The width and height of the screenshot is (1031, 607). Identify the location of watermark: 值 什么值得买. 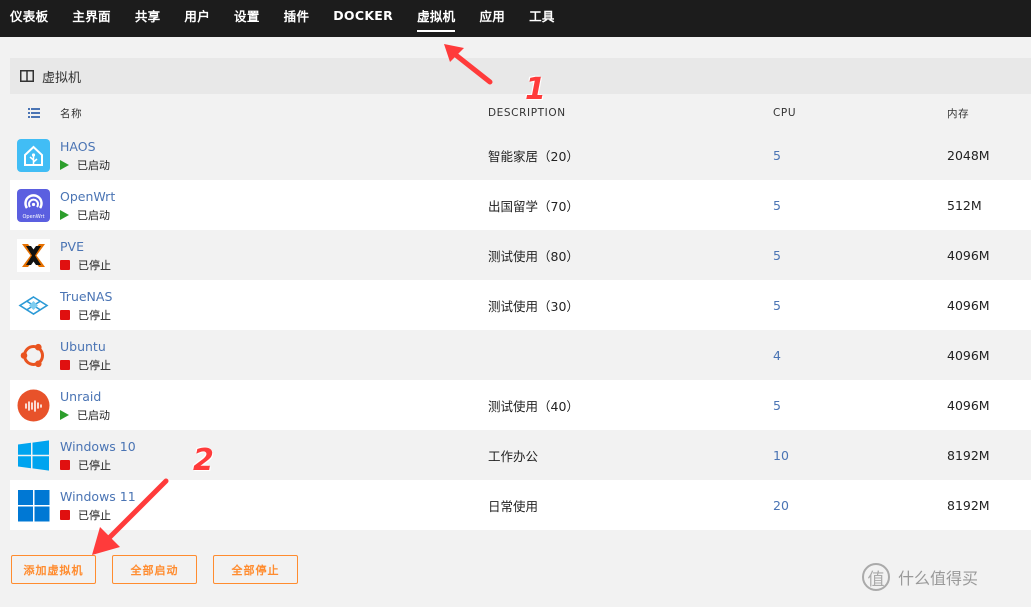
(920, 577).